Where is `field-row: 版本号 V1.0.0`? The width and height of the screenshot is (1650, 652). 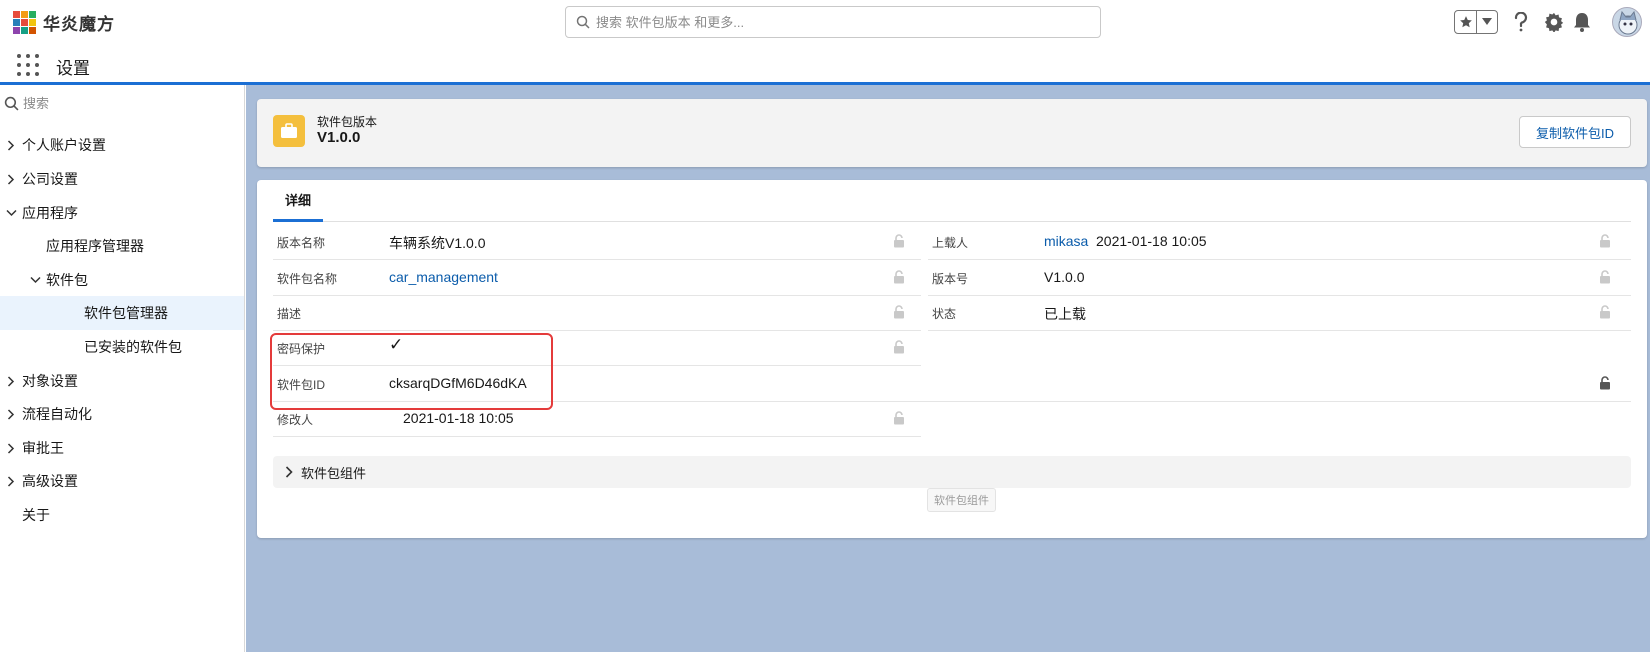
field-row: 版本号 V1.0.0 is located at coordinates (1279, 277).